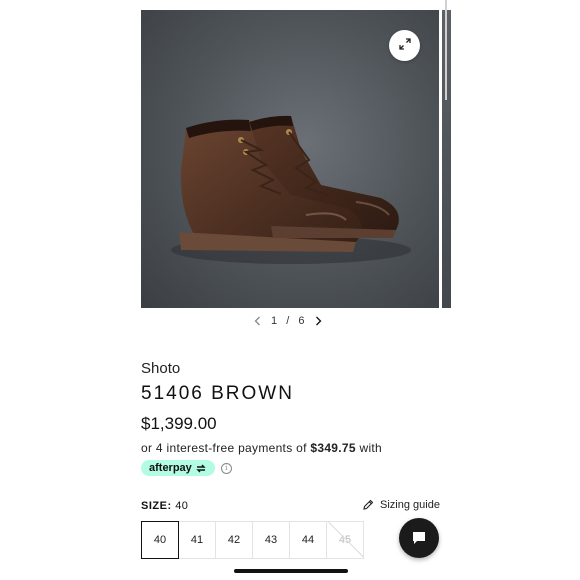 The image size is (580, 580). Describe the element at coordinates (333, 448) in the screenshot. I see `installment-amount: $349.75` at that location.